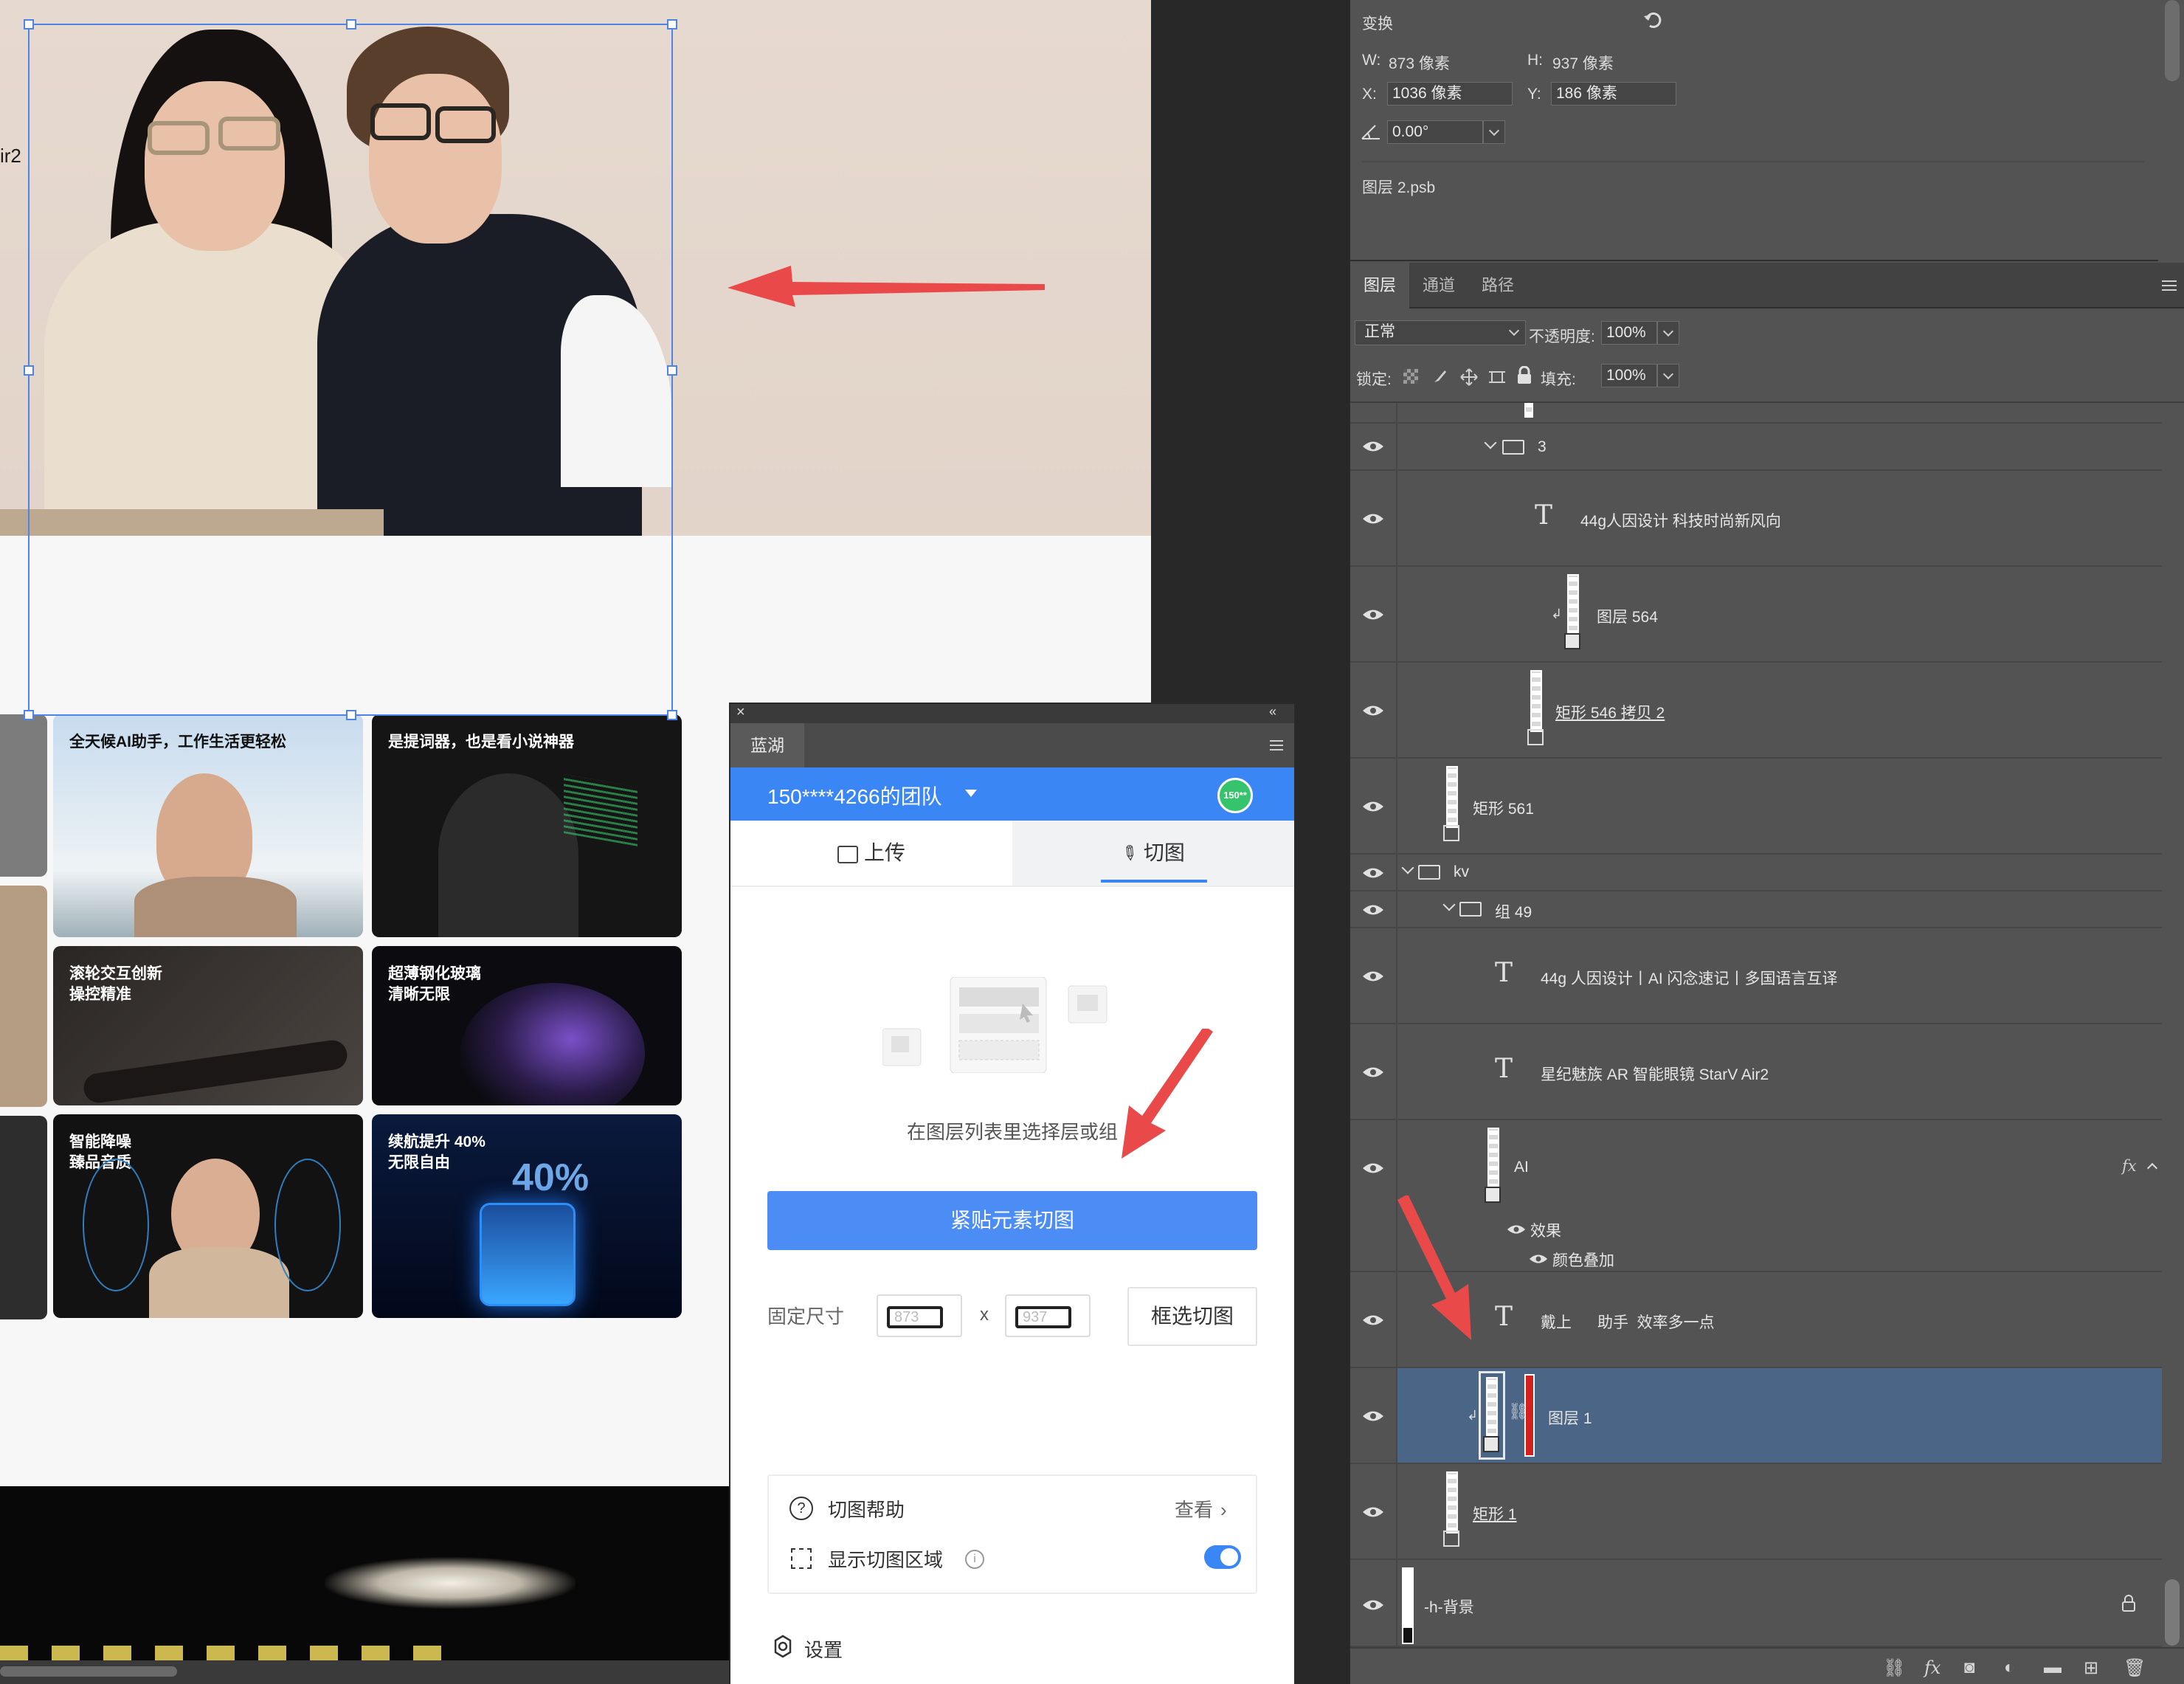 The height and width of the screenshot is (1684, 2184). What do you see at coordinates (1668, 376) in the screenshot?
I see `fill-dropdown` at bounding box center [1668, 376].